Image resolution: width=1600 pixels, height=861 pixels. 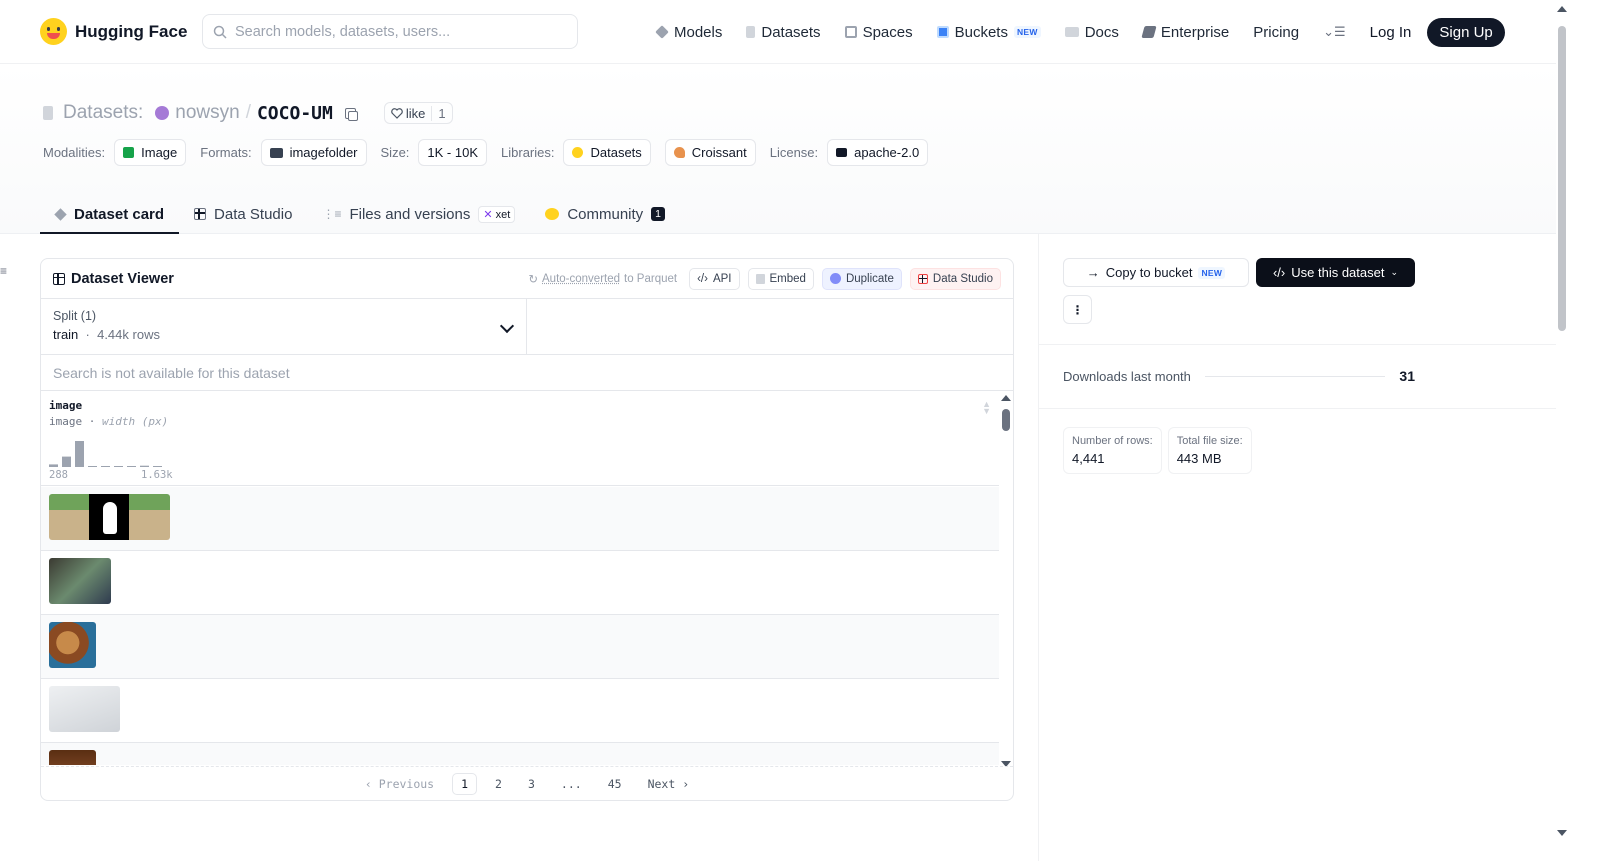 I want to click on embed-button: Embed, so click(x=780, y=278).